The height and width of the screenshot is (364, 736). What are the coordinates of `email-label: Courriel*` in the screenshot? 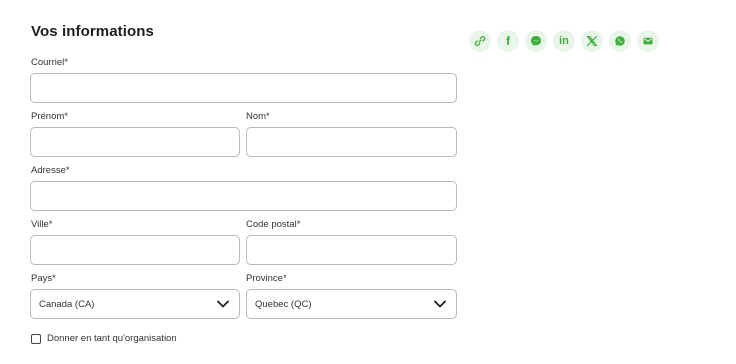 It's located at (49, 62).